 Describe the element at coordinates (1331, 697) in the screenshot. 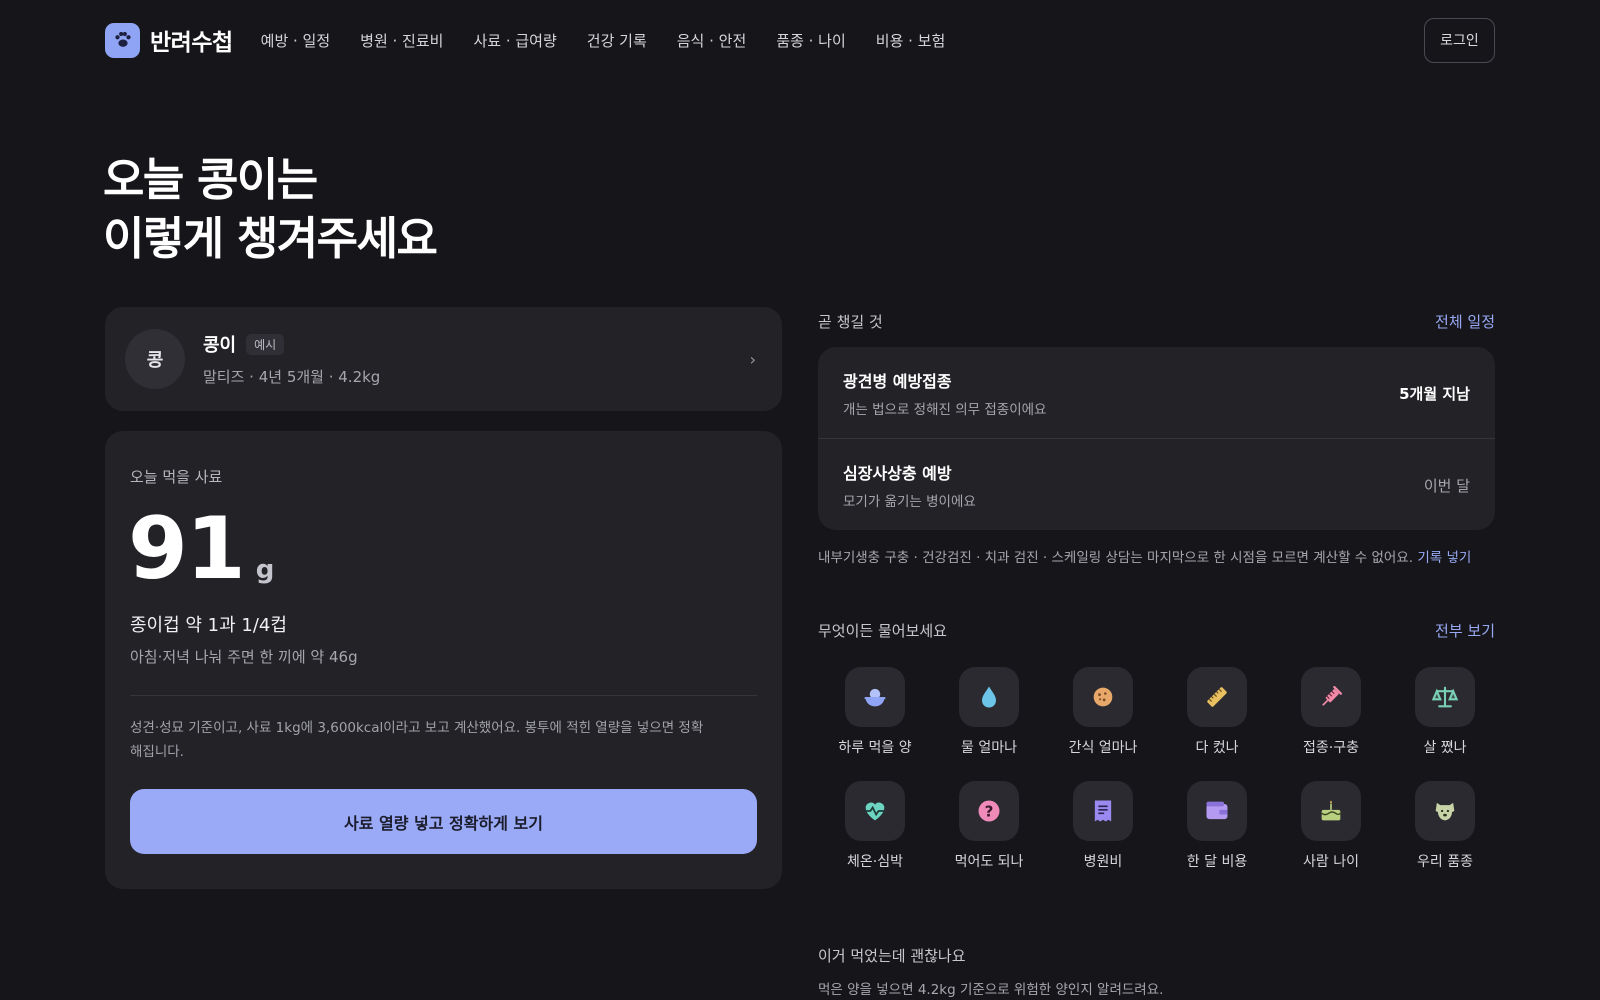

I see `syringe-icon` at that location.